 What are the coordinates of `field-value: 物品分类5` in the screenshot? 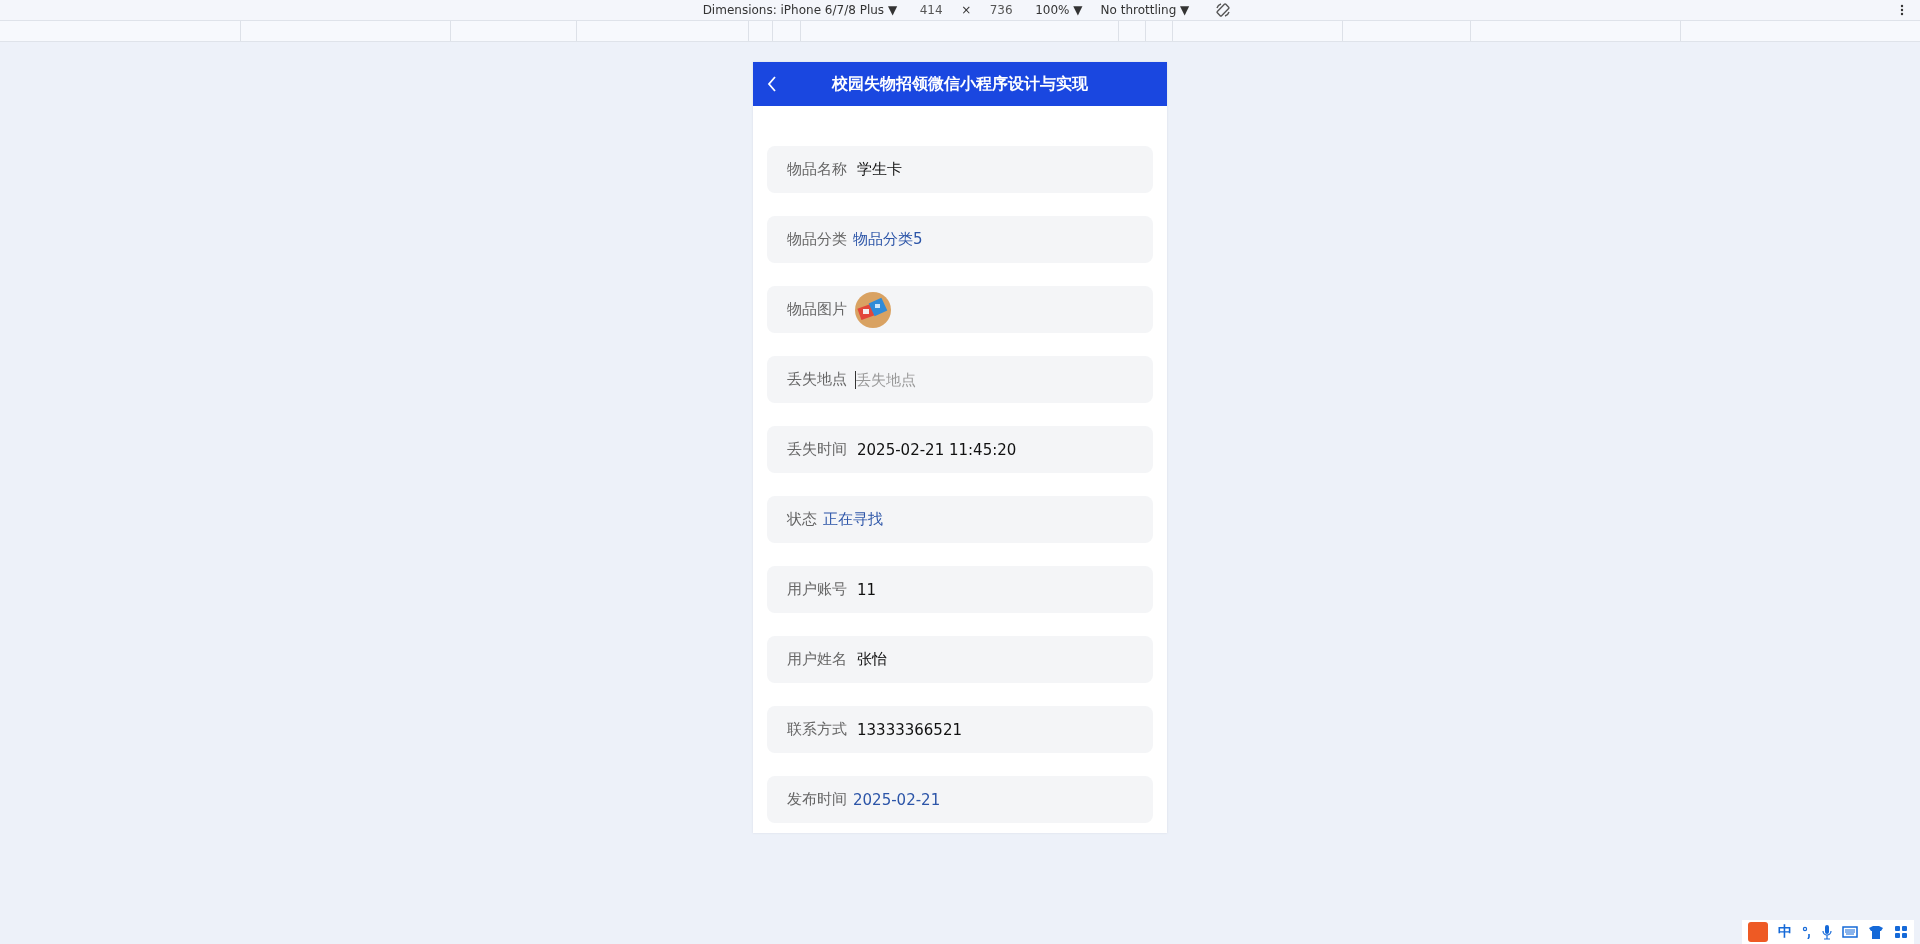 It's located at (888, 239).